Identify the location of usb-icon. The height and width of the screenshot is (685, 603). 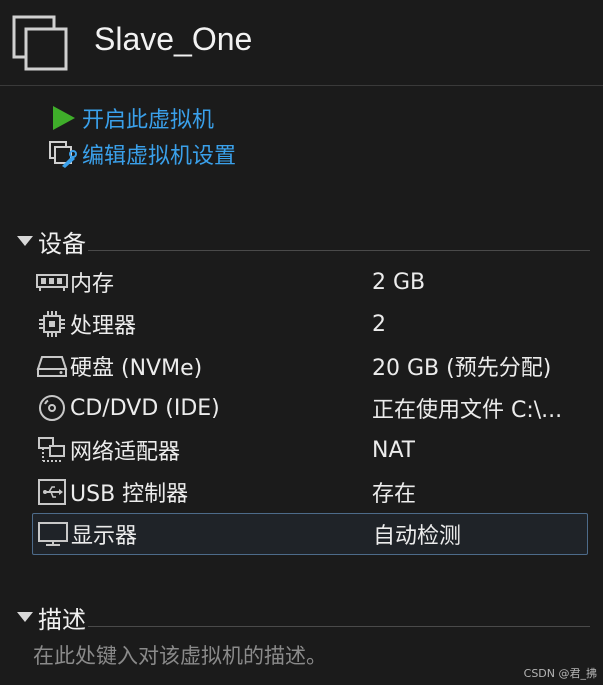
(52, 492).